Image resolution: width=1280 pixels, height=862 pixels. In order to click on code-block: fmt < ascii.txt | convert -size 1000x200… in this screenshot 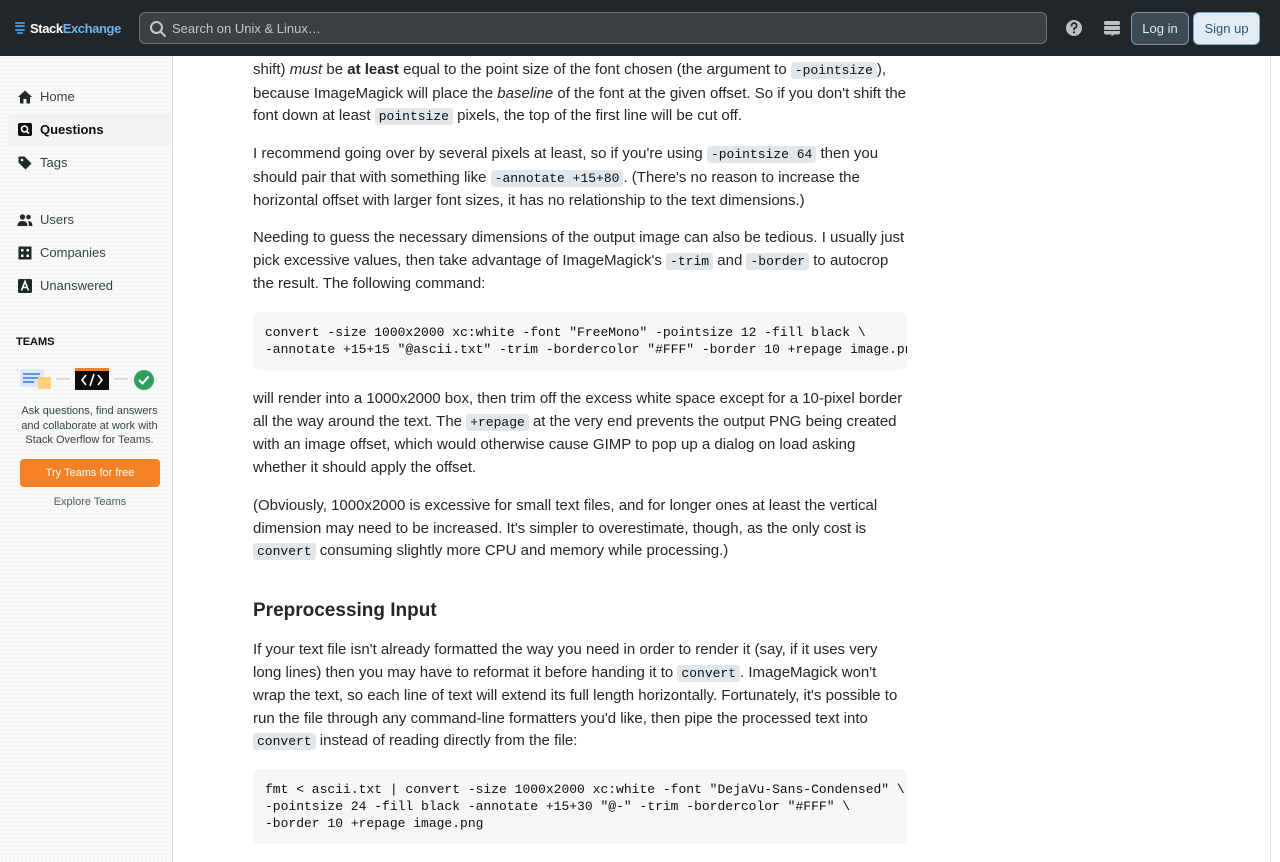, I will do `click(580, 806)`.